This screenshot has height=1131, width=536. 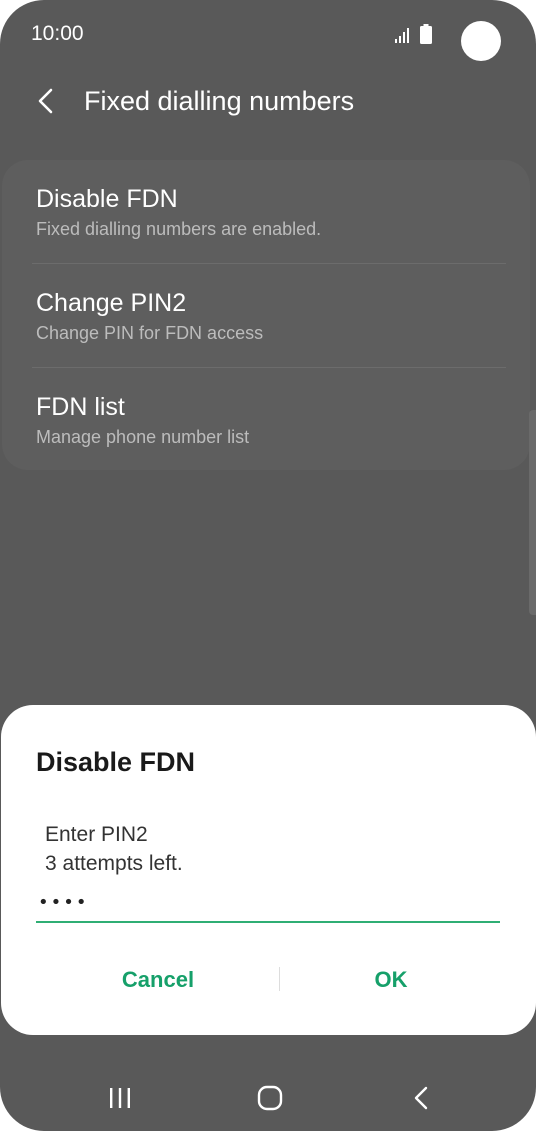 I want to click on battery-icon, so click(x=426, y=34).